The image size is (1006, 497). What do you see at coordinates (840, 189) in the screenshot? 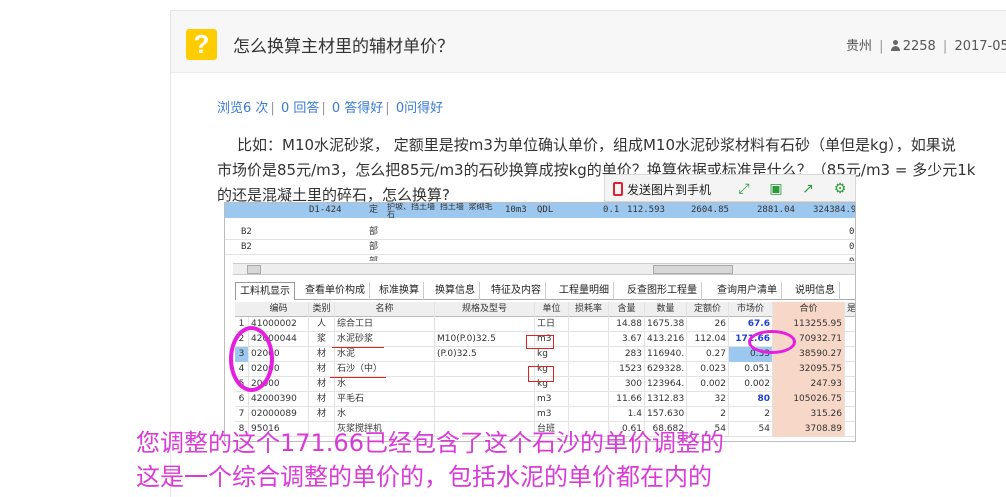
I see `gear-icon: ⚙` at bounding box center [840, 189].